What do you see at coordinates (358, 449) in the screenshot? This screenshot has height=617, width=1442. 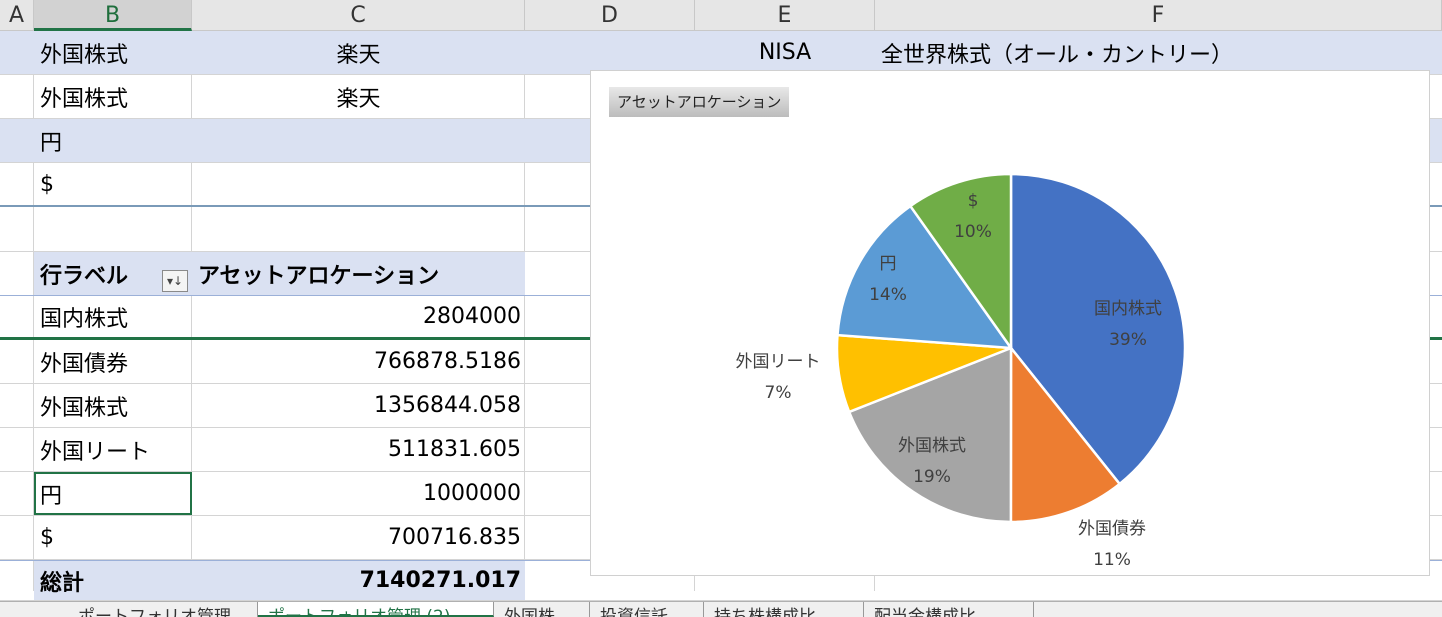 I see `pivot-row-value: 511831.605` at bounding box center [358, 449].